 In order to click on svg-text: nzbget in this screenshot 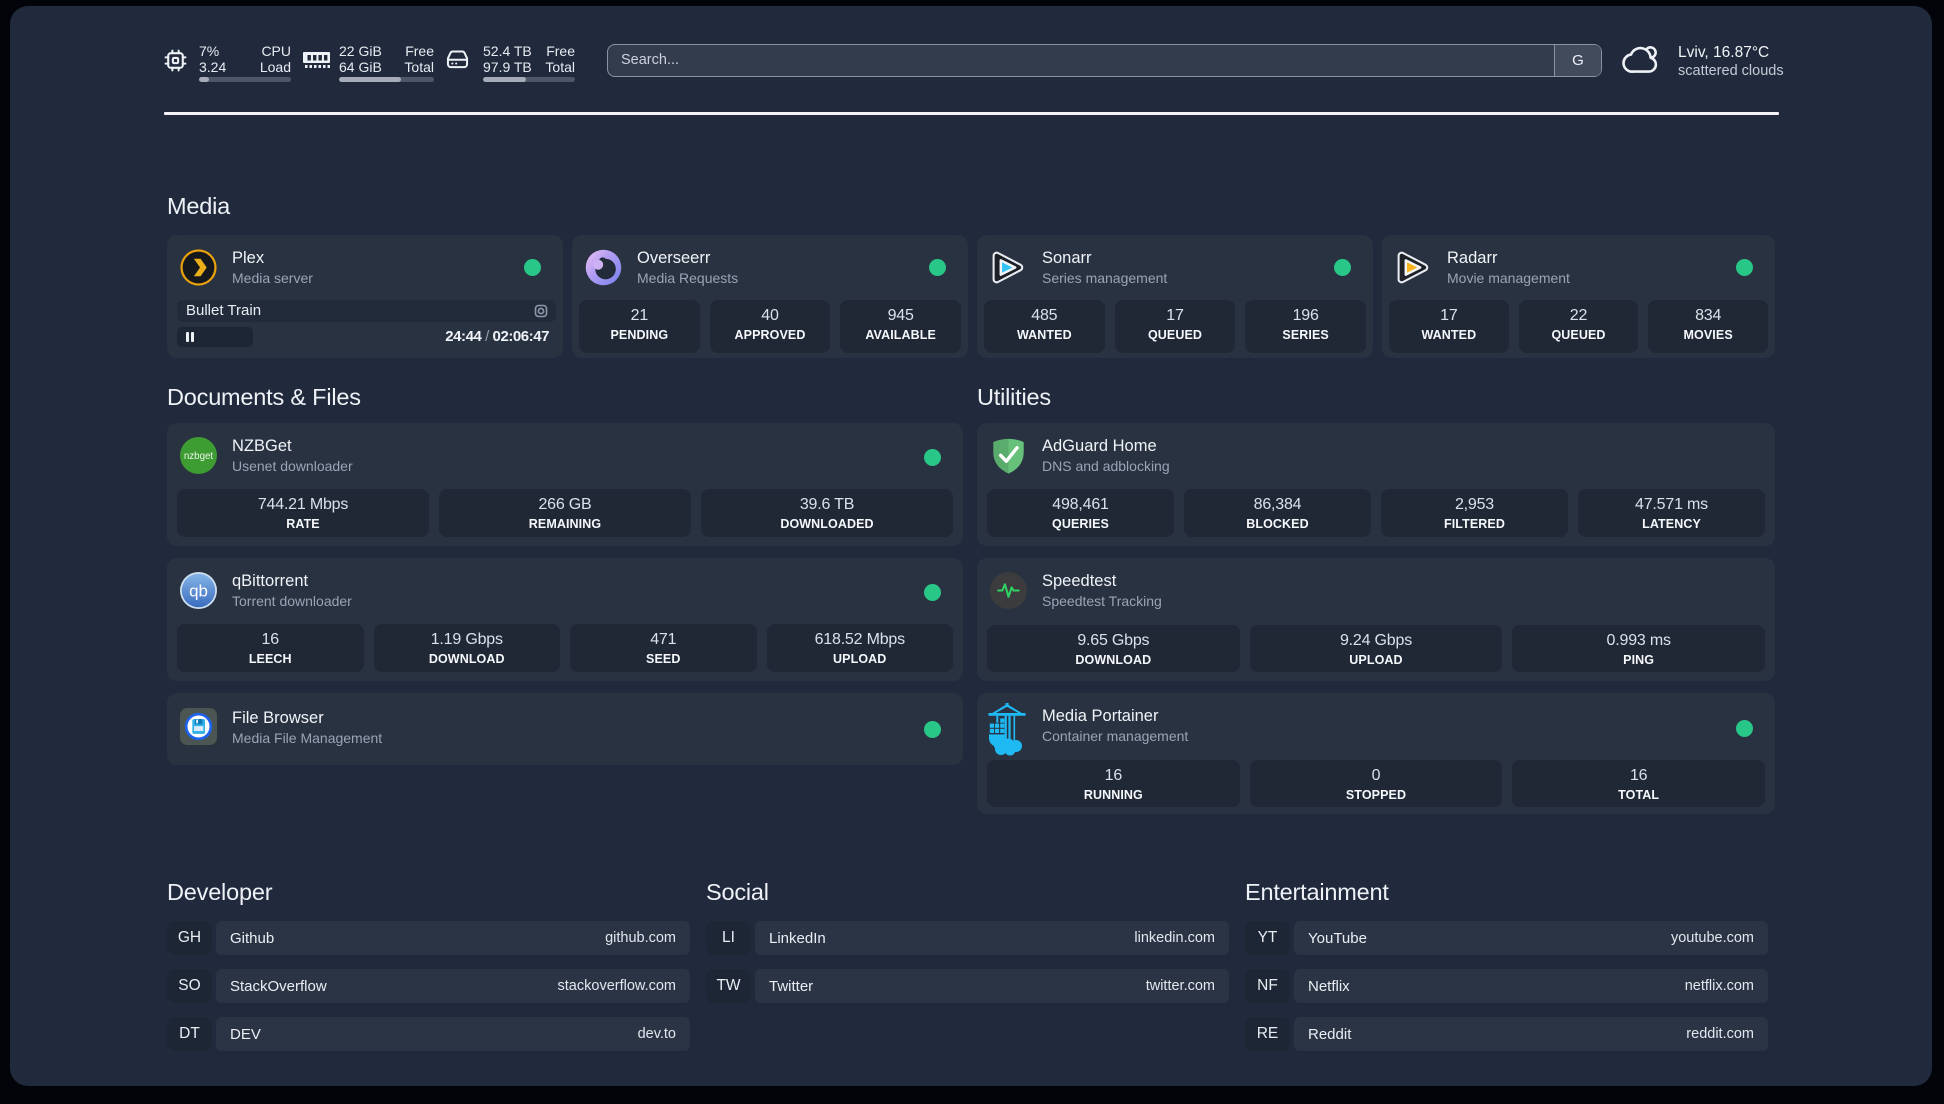, I will do `click(199, 456)`.